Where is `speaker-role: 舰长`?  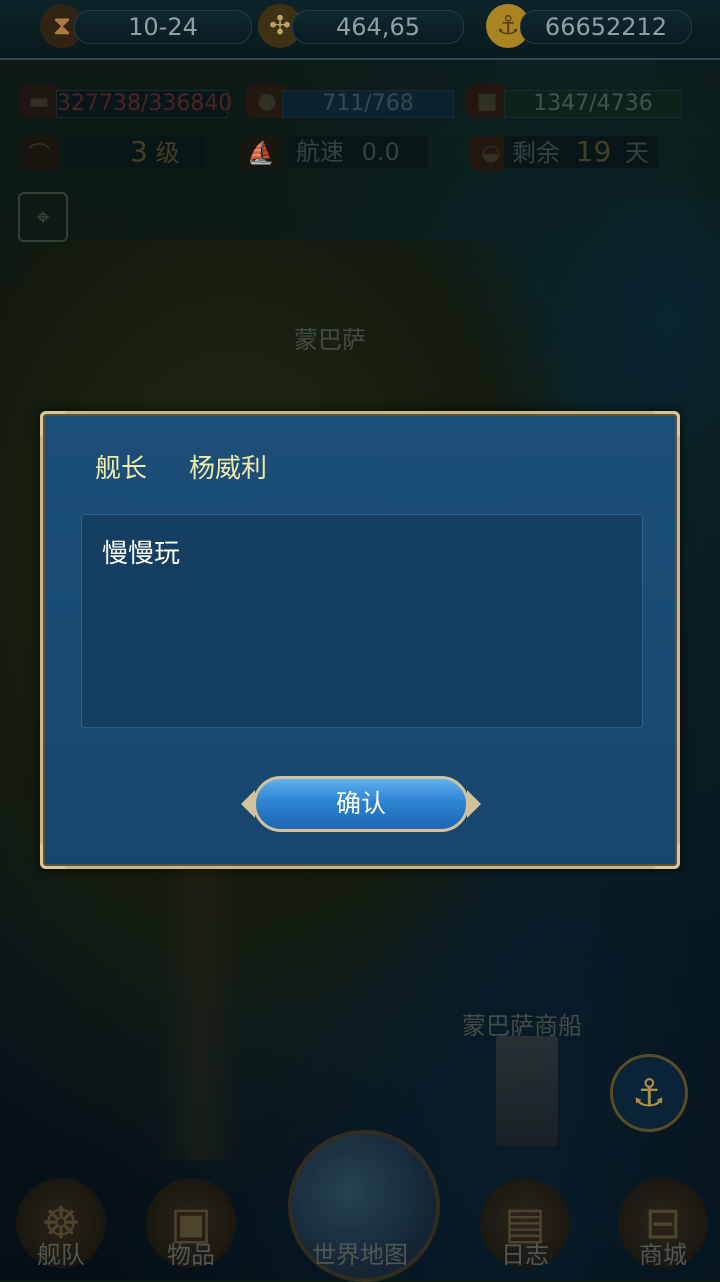
speaker-role: 舰长 is located at coordinates (121, 469).